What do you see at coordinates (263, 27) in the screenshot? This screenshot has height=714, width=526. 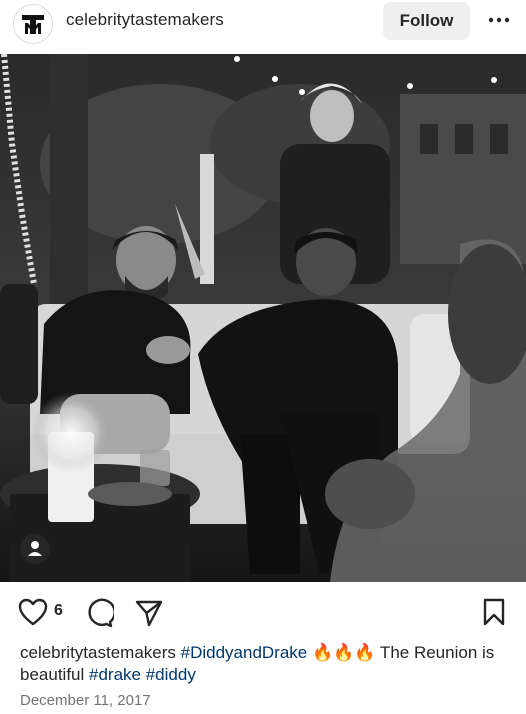 I see `post-header: celebritytastemakers Follow` at bounding box center [263, 27].